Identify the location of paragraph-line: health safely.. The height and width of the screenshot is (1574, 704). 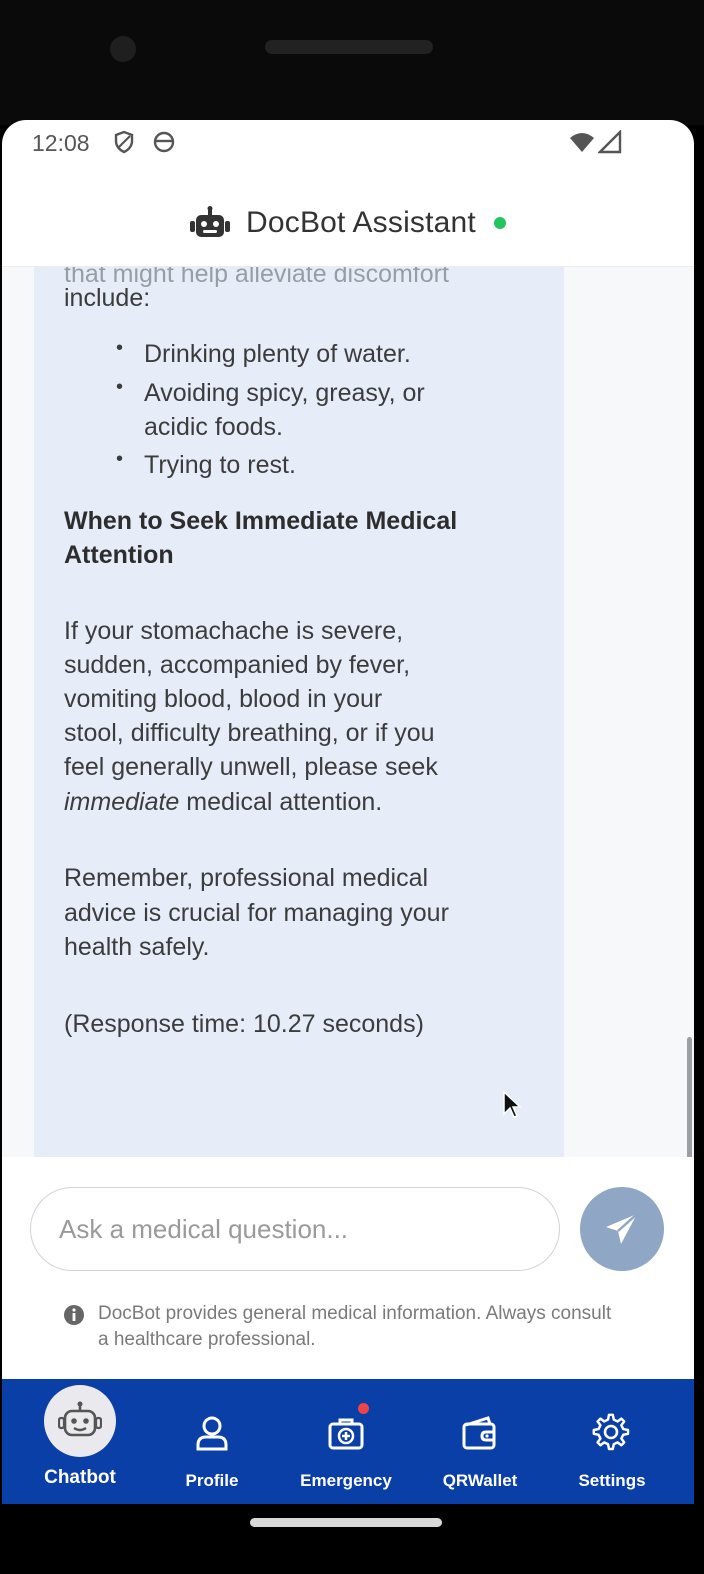
(137, 947).